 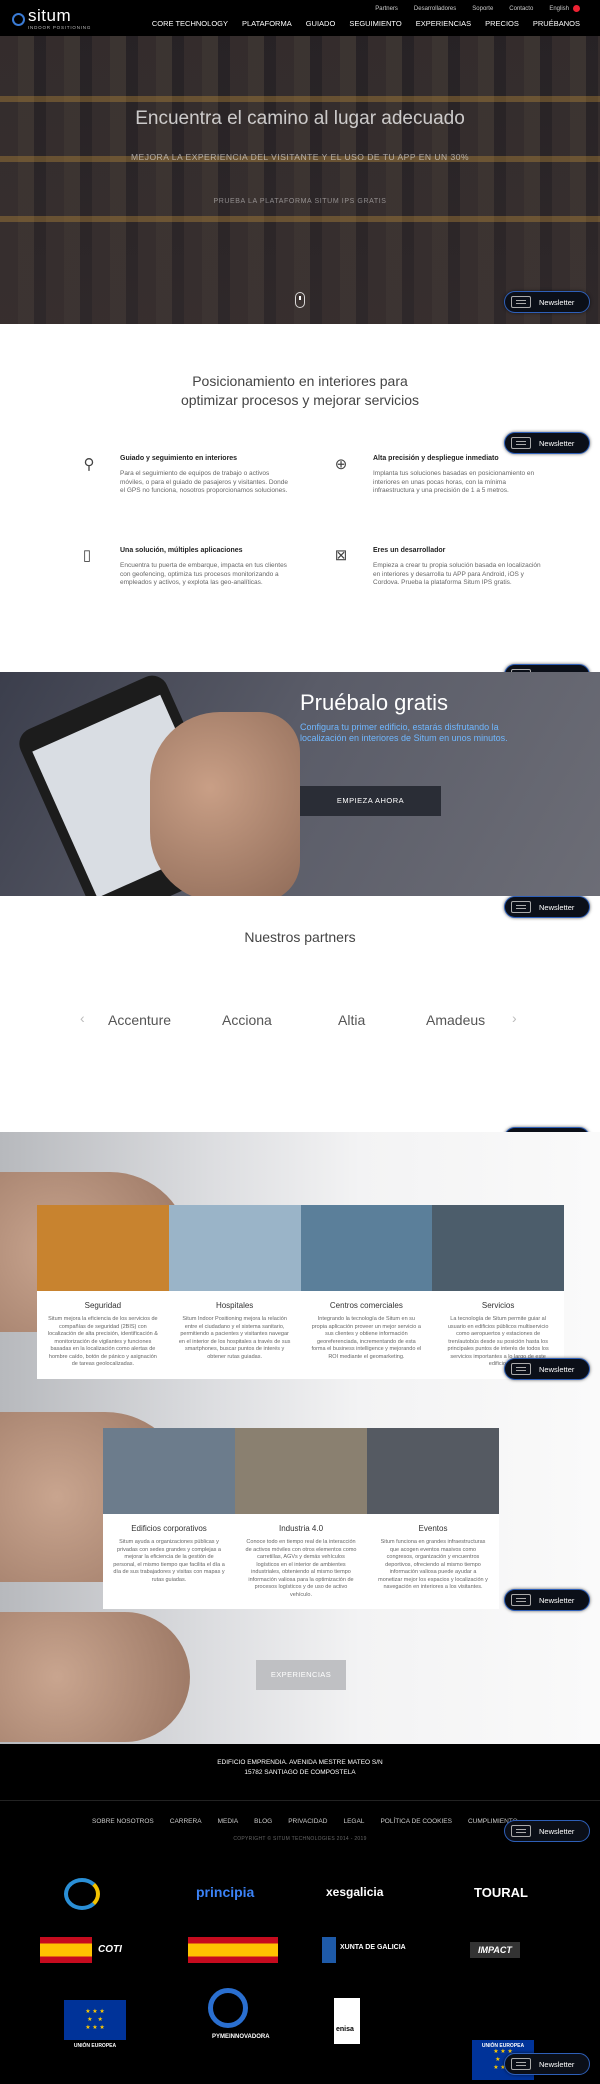 I want to click on nav-seguimiento: SEGUIMIENTO, so click(x=375, y=23).